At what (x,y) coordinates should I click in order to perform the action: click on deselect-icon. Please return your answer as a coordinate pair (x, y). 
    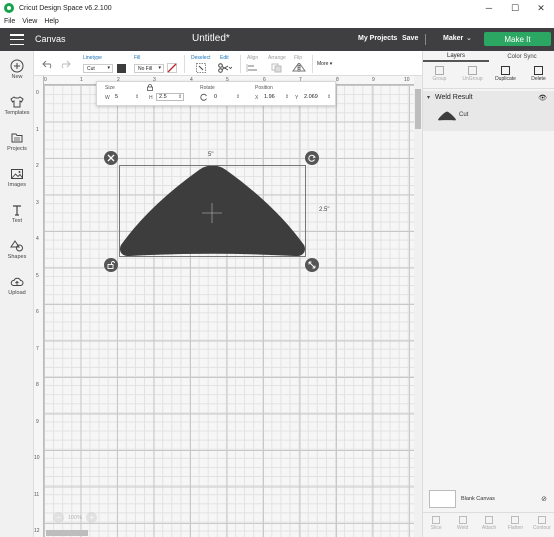
    Looking at the image, I should click on (201, 68).